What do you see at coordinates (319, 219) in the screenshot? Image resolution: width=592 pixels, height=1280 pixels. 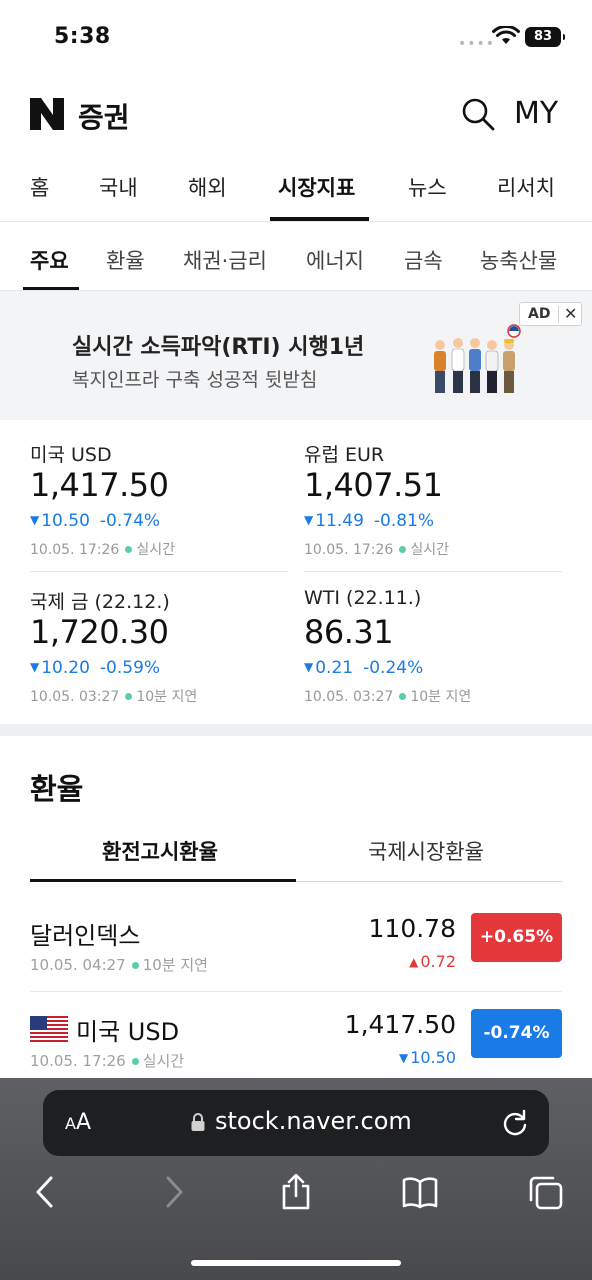 I see `active-tab-indicator` at bounding box center [319, 219].